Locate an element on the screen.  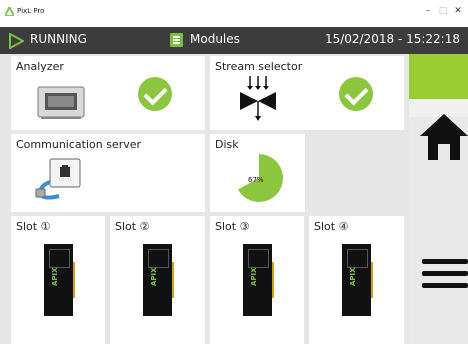
analyzer-panel: Analyzer is located at coordinates (108, 93).